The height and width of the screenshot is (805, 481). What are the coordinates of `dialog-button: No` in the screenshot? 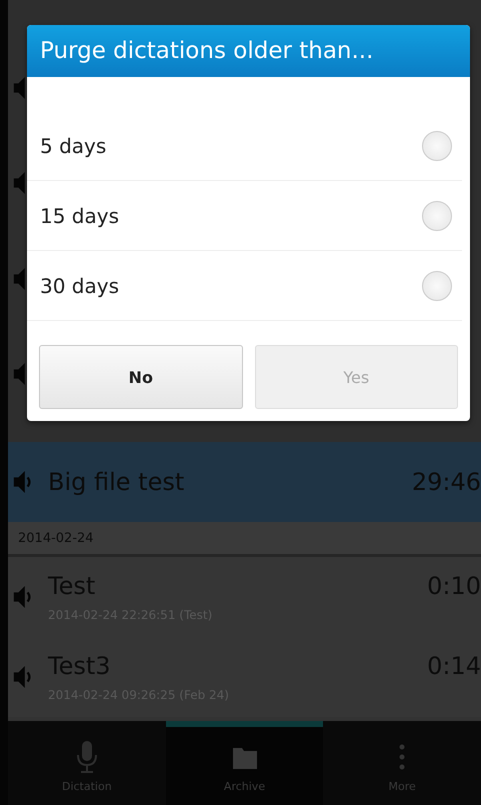 It's located at (140, 377).